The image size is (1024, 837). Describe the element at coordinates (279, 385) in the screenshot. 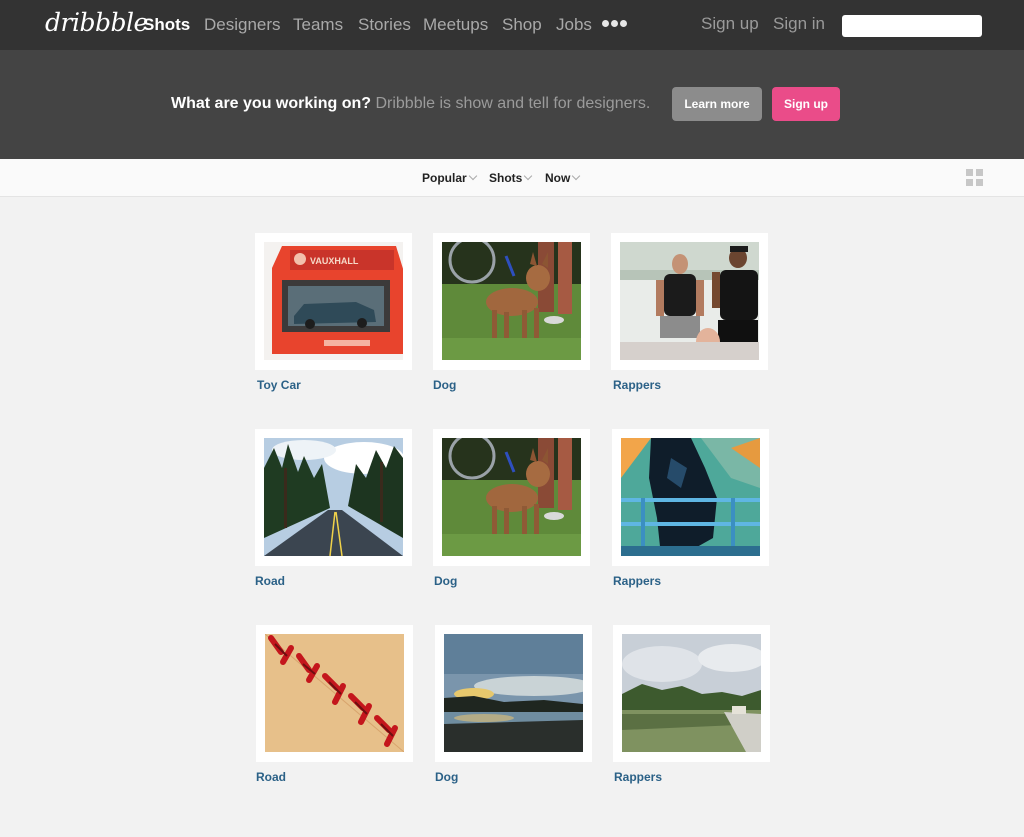

I see `shot-title: Toy Car` at that location.